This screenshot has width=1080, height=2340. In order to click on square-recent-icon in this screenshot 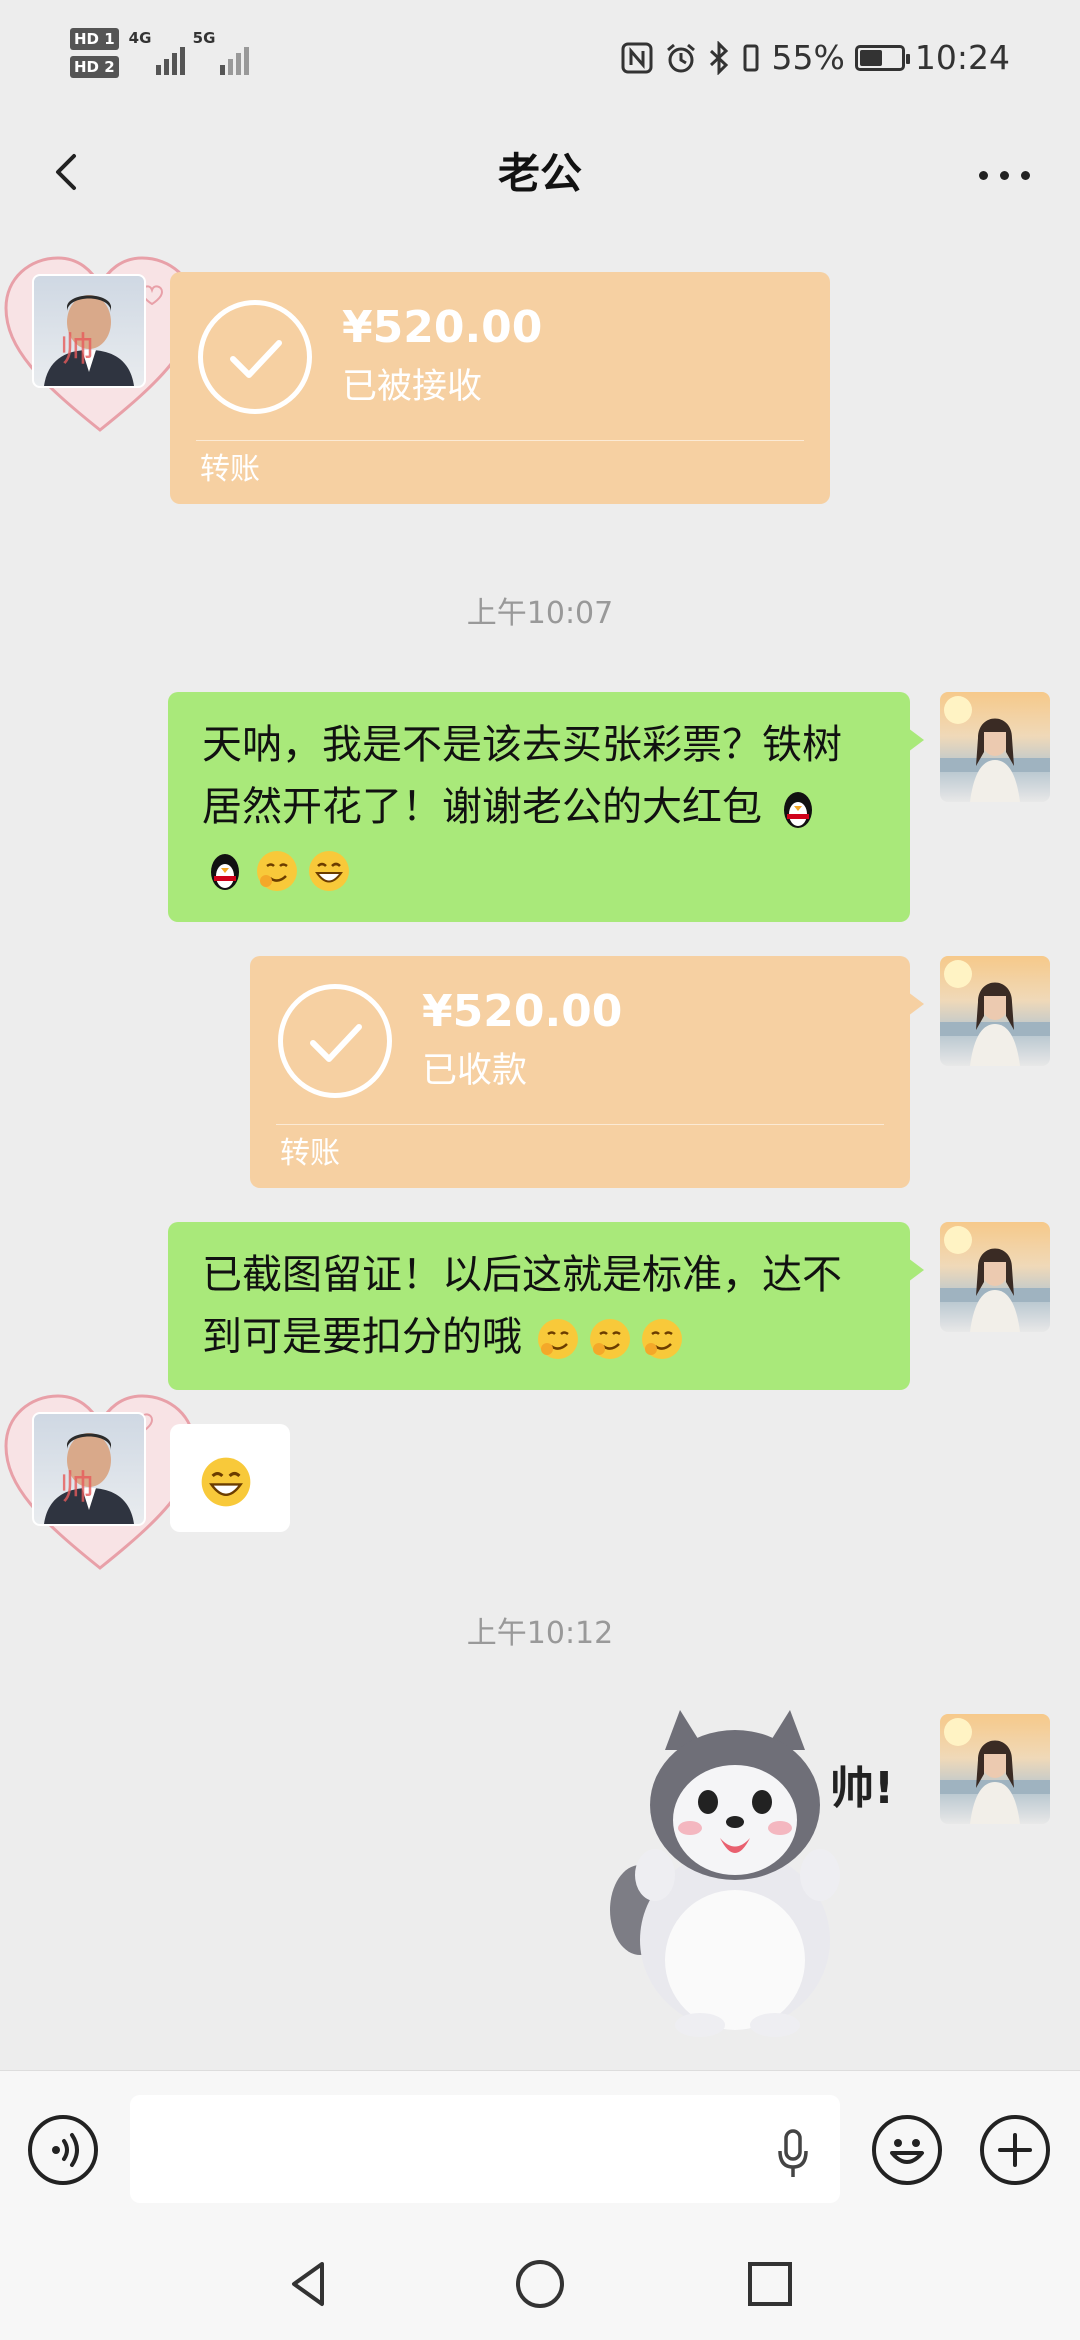, I will do `click(770, 2284)`.